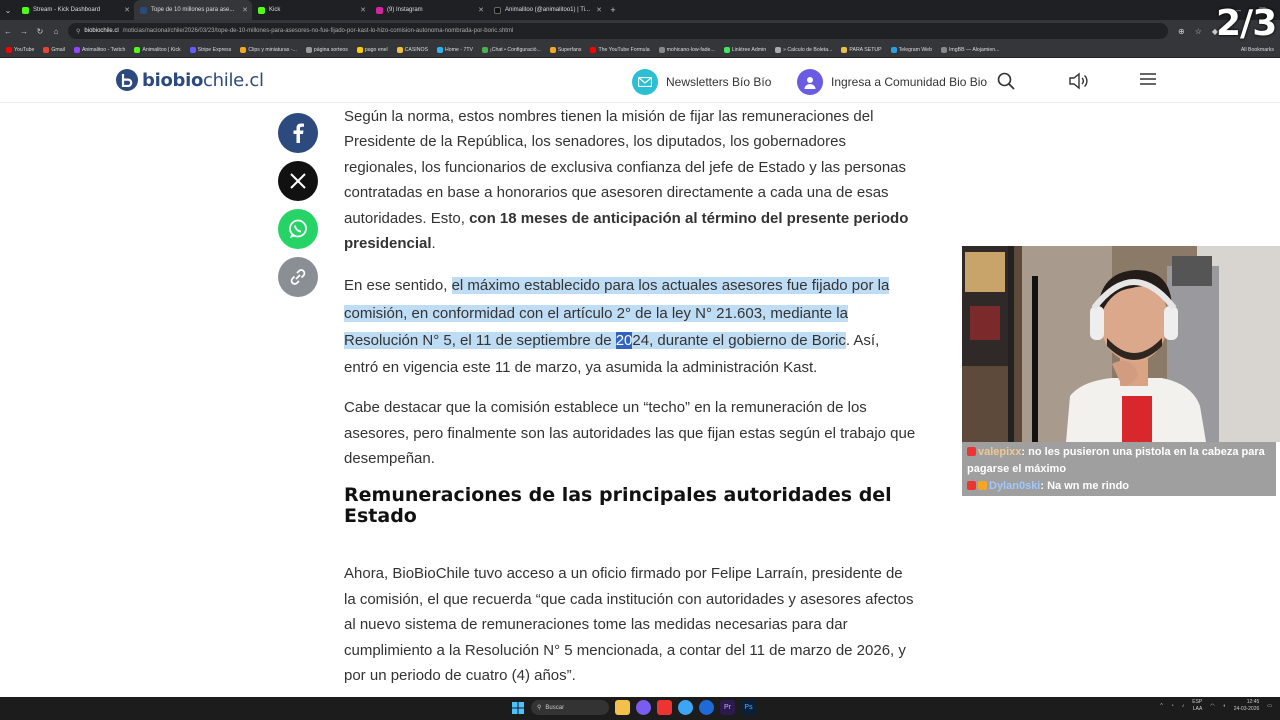 The height and width of the screenshot is (720, 1280). I want to click on clock: 12:45 24-03-2026, so click(1247, 706).